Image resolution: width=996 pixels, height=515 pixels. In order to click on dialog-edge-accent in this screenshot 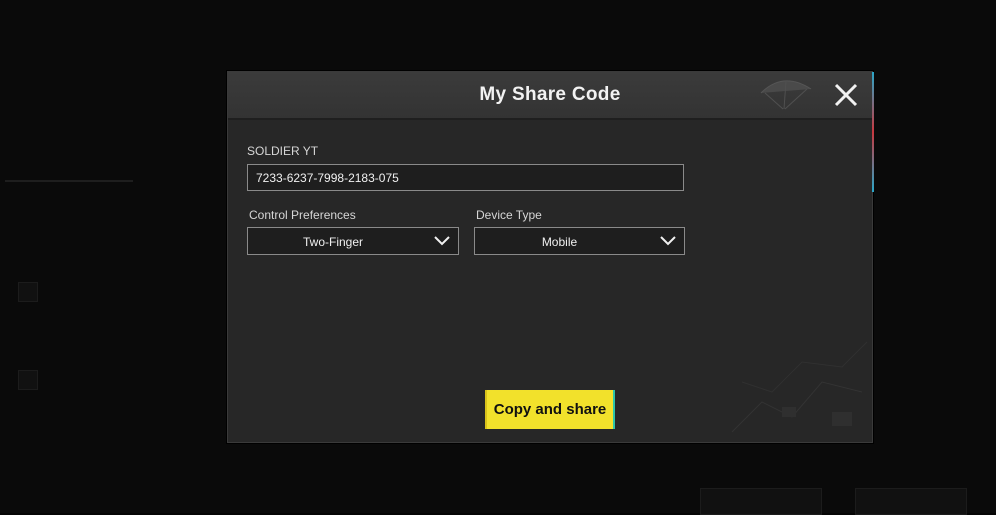, I will do `click(873, 132)`.